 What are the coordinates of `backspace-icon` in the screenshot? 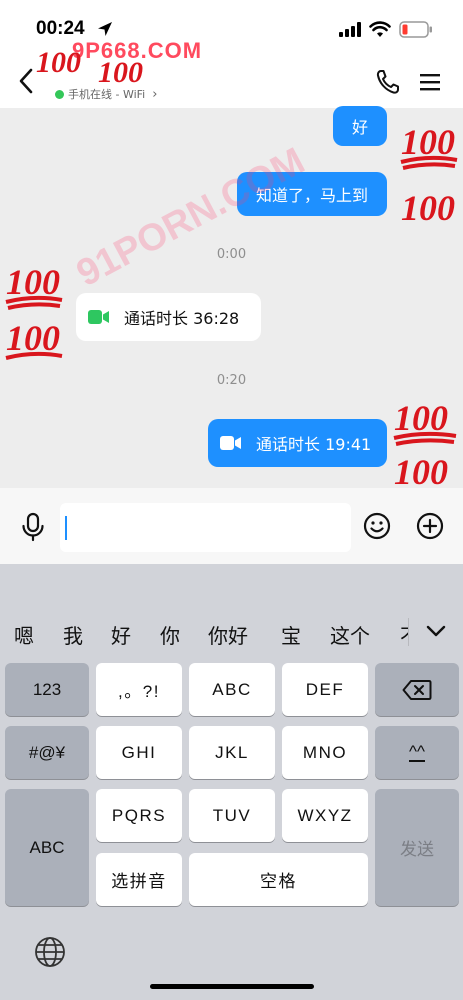 It's located at (417, 689).